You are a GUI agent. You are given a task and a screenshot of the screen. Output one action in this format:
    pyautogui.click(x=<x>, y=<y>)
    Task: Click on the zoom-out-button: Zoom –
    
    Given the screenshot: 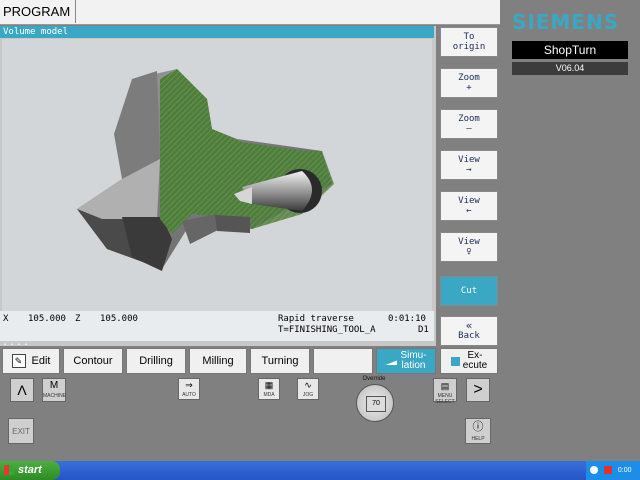 What is the action you would take?
    pyautogui.click(x=469, y=124)
    